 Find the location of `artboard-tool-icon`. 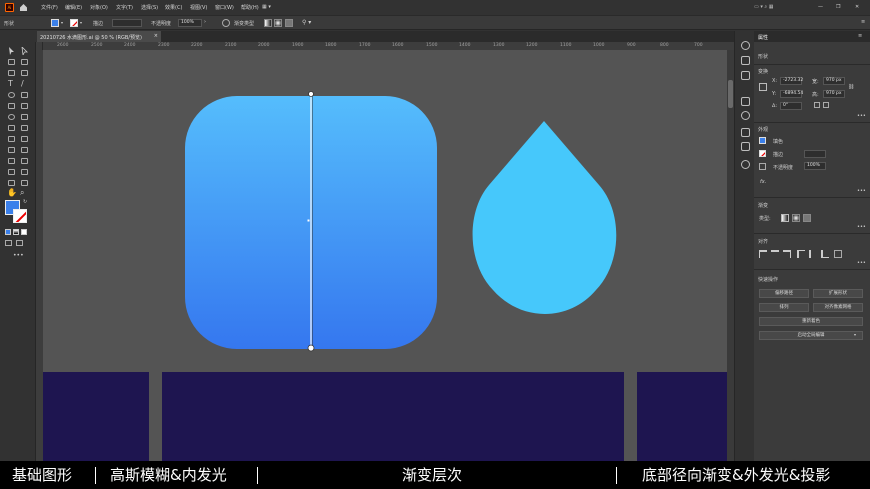

artboard-tool-icon is located at coordinates (11, 183).